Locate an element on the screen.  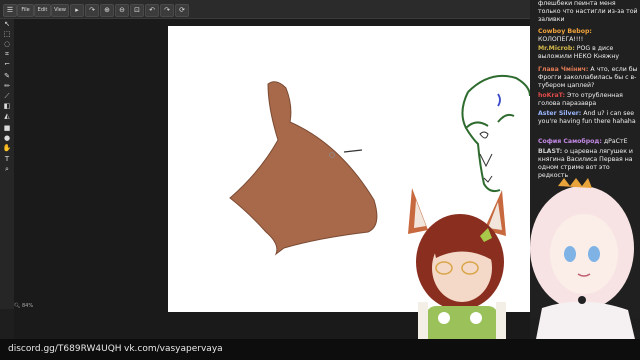
chat-message: София Самоброд: дРаСтЕ is located at coordinates (588, 142).